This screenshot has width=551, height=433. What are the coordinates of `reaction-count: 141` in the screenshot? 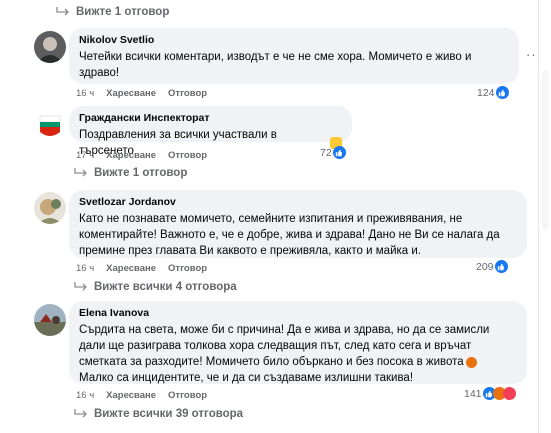 It's located at (490, 393).